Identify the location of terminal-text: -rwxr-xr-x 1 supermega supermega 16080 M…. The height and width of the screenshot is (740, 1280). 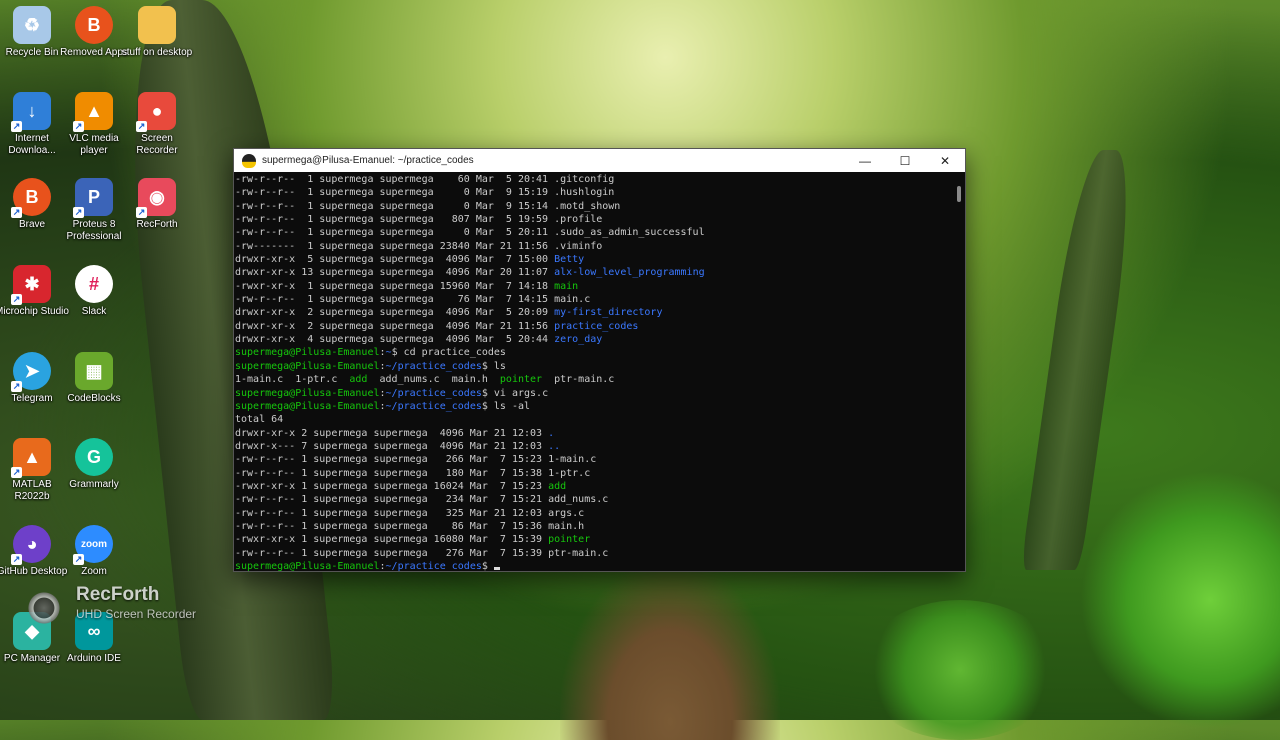
(392, 540).